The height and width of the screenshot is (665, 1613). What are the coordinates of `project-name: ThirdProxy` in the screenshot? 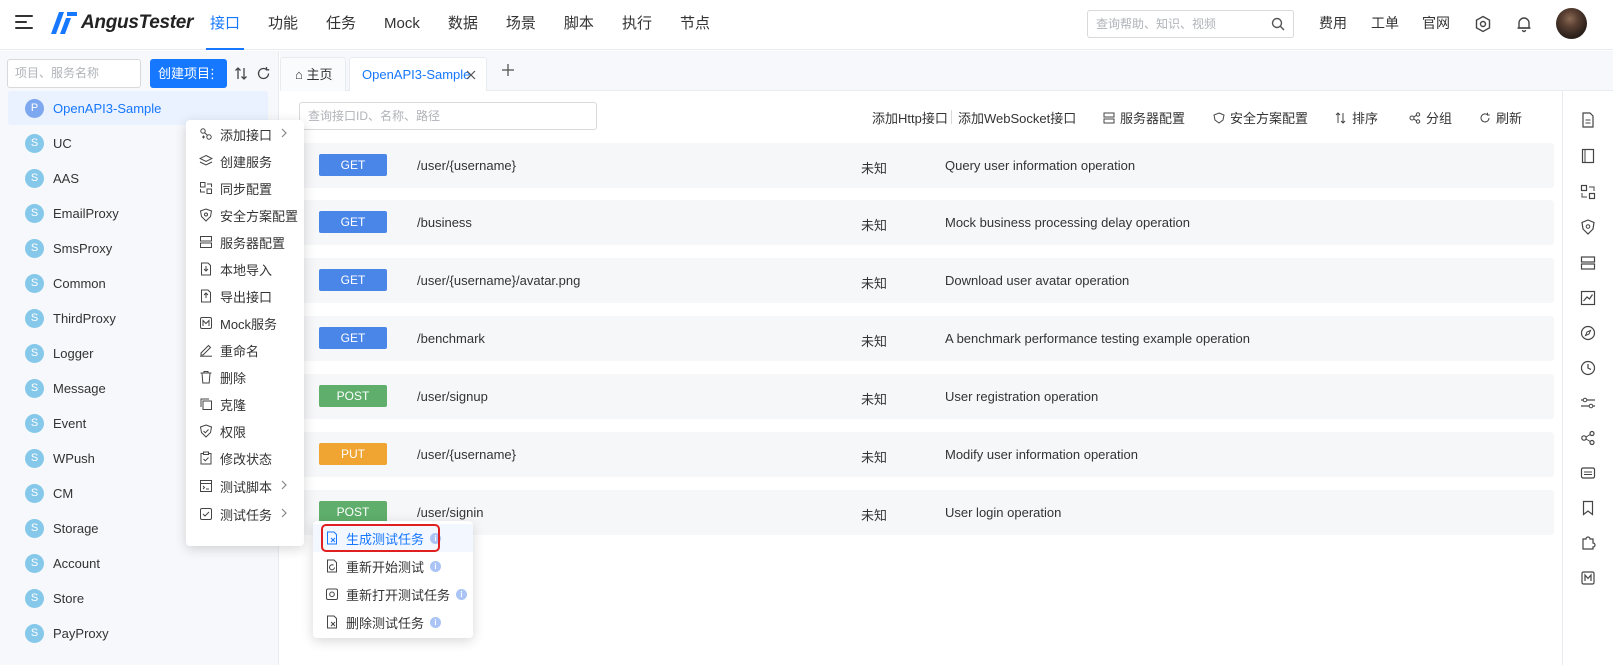 It's located at (84, 318).